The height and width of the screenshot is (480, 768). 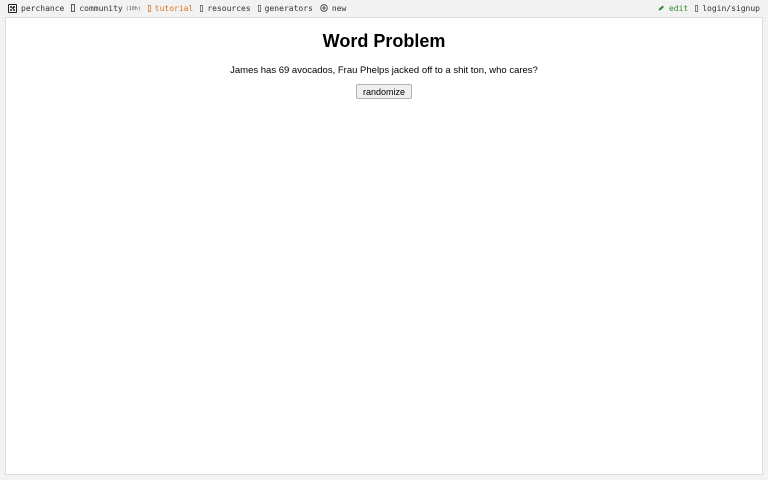 I want to click on community-count-badge: (10h), so click(x=133, y=9).